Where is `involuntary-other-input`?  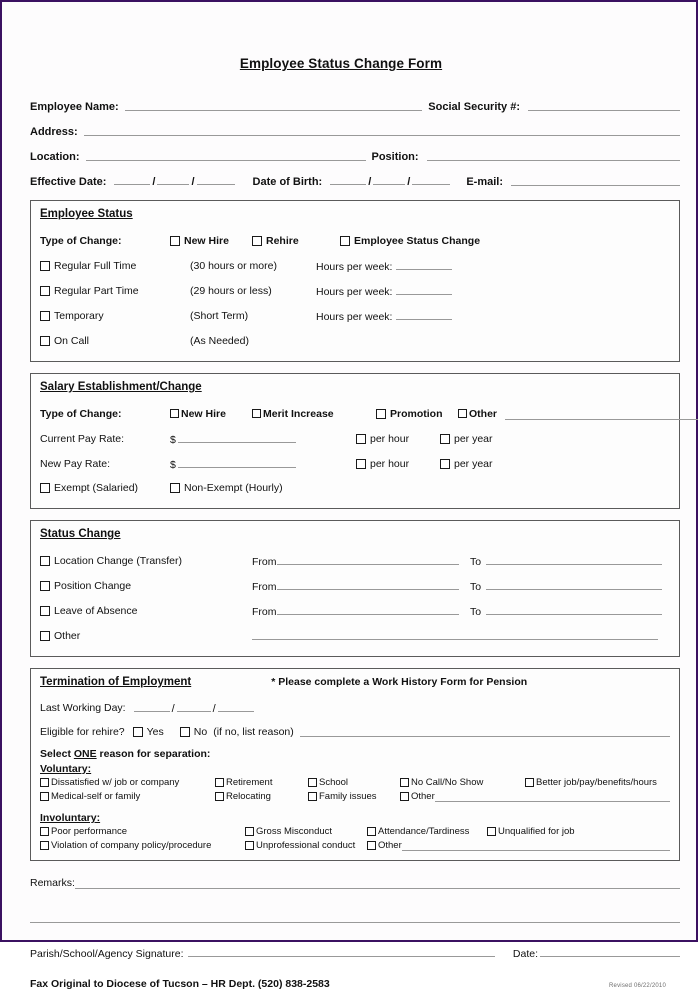 involuntary-other-input is located at coordinates (535, 845).